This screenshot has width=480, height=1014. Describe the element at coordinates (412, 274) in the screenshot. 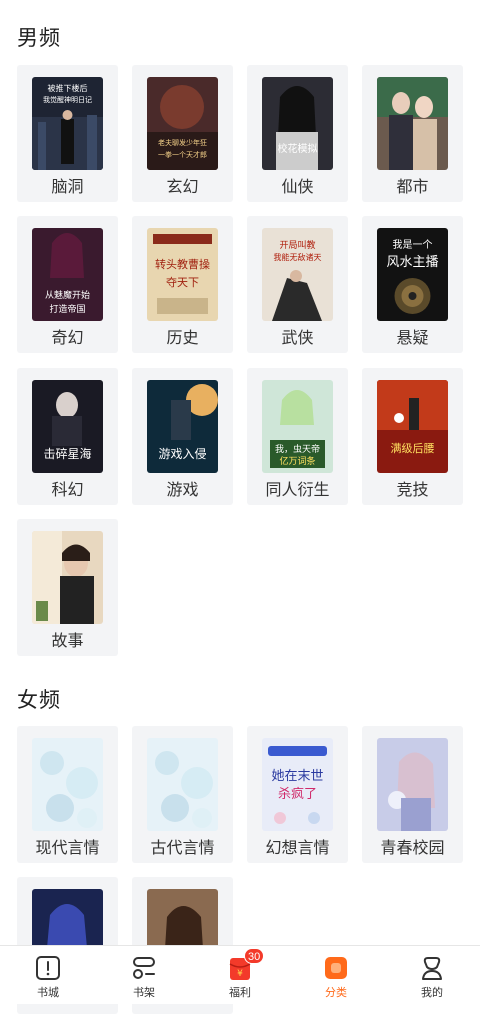

I see `book-cover: 我是一个 风水主播` at that location.